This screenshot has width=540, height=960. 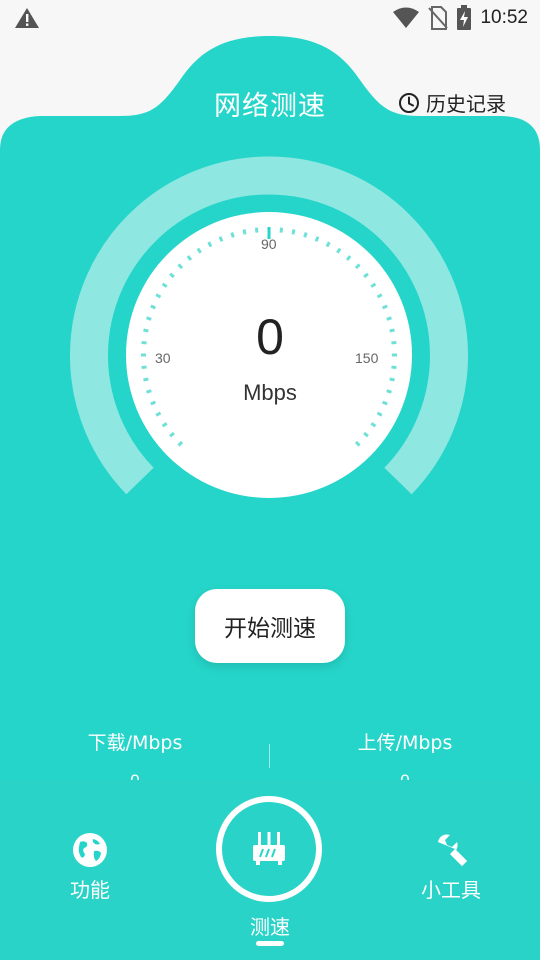 I want to click on download-label: 下载/Mbps, so click(x=135, y=743).